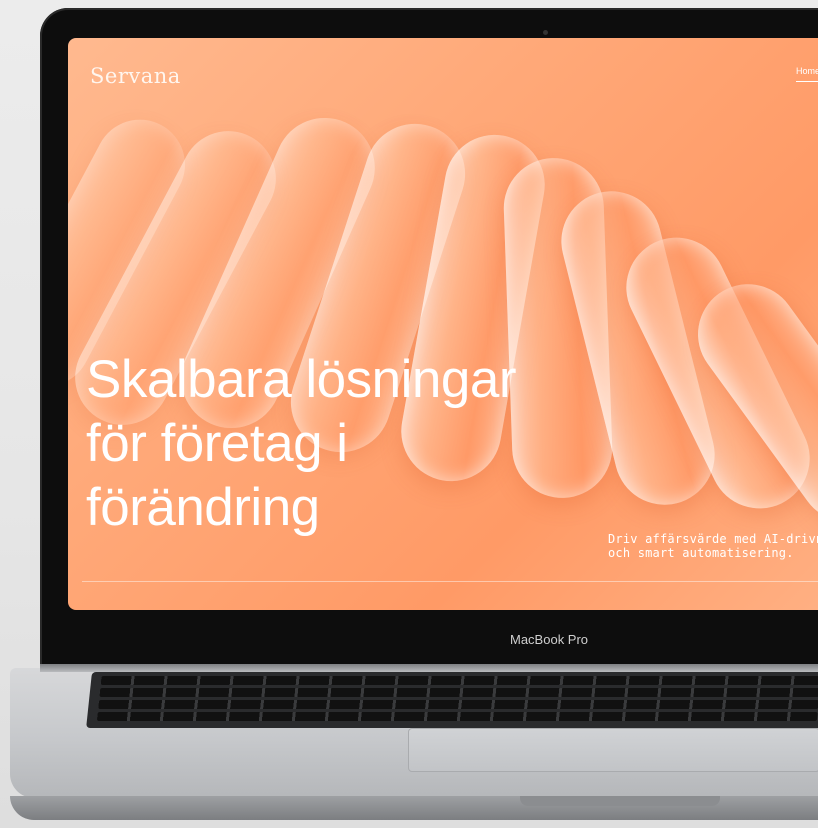  I want to click on laptop-hinge, so click(429, 668).